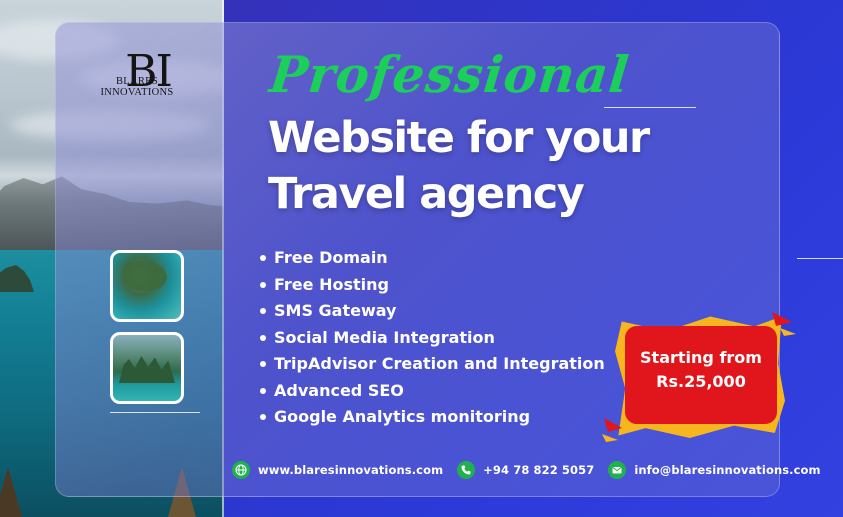 This screenshot has width=843, height=517. What do you see at coordinates (701, 370) in the screenshot?
I see `badge-label: Starting from Rs.25,000` at bounding box center [701, 370].